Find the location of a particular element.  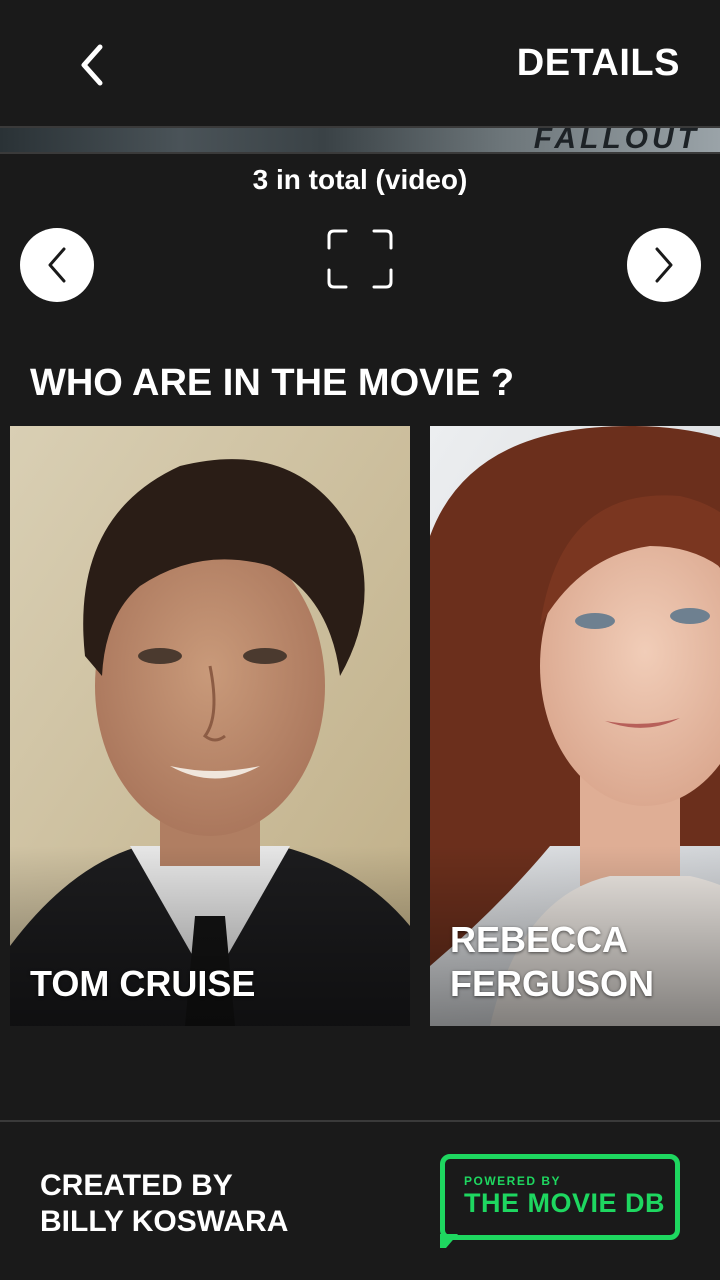

fullscreen-icon is located at coordinates (360, 259).